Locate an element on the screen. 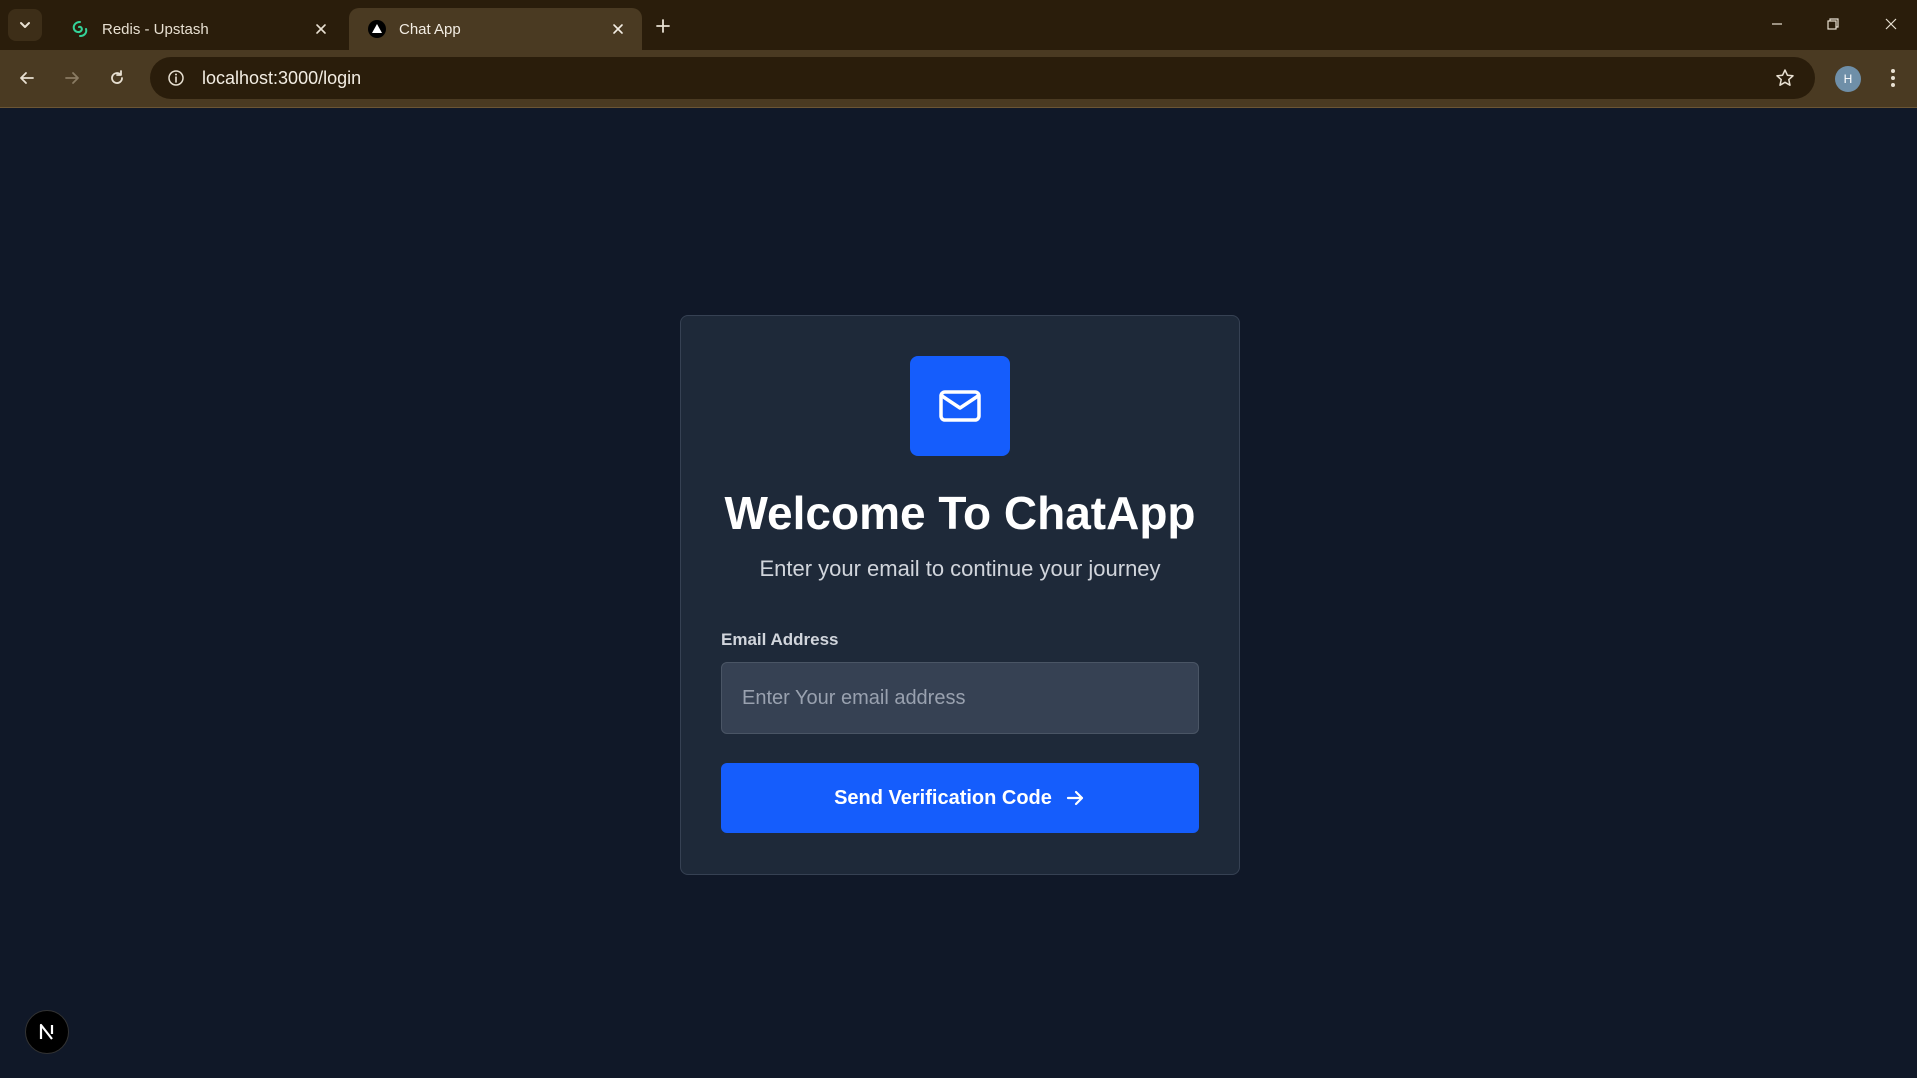 The width and height of the screenshot is (1917, 1078). browser-tab-strip: Redis - Upstash Chat App is located at coordinates (958, 25).